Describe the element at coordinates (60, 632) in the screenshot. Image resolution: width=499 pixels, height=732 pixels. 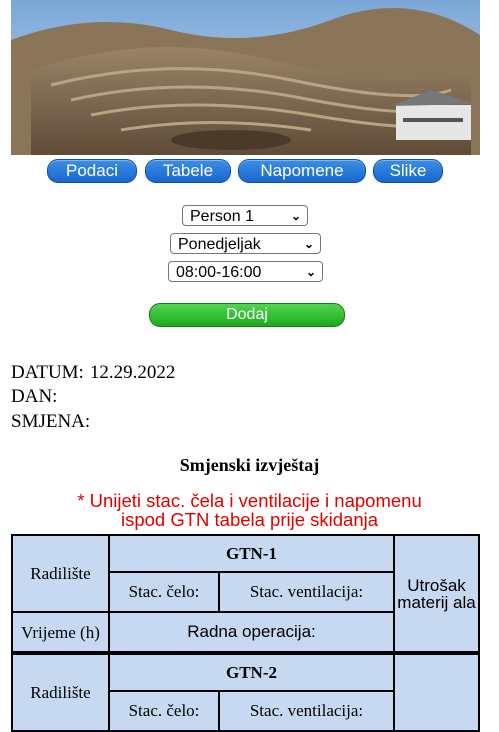
I see `vrijeme-cell: Vrijeme (h)` at that location.